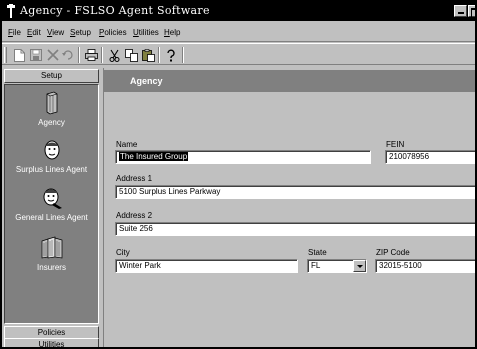  I want to click on menu-utilities: Utilities, so click(146, 32).